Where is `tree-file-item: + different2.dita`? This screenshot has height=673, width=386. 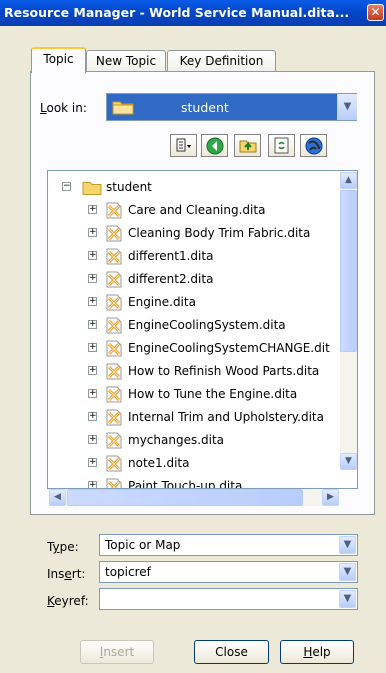 tree-file-item: + different2.dita is located at coordinates (198, 279).